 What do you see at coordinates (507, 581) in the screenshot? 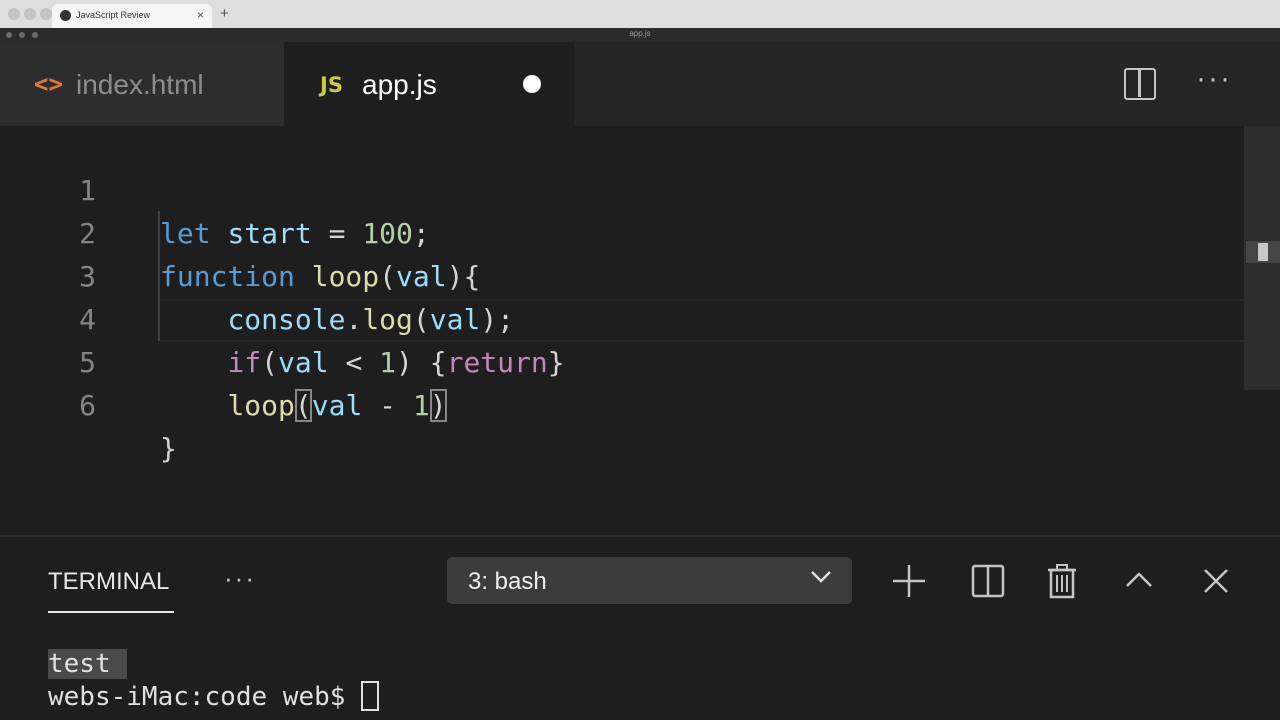
I see `terminal-select-value: 3: bash` at bounding box center [507, 581].